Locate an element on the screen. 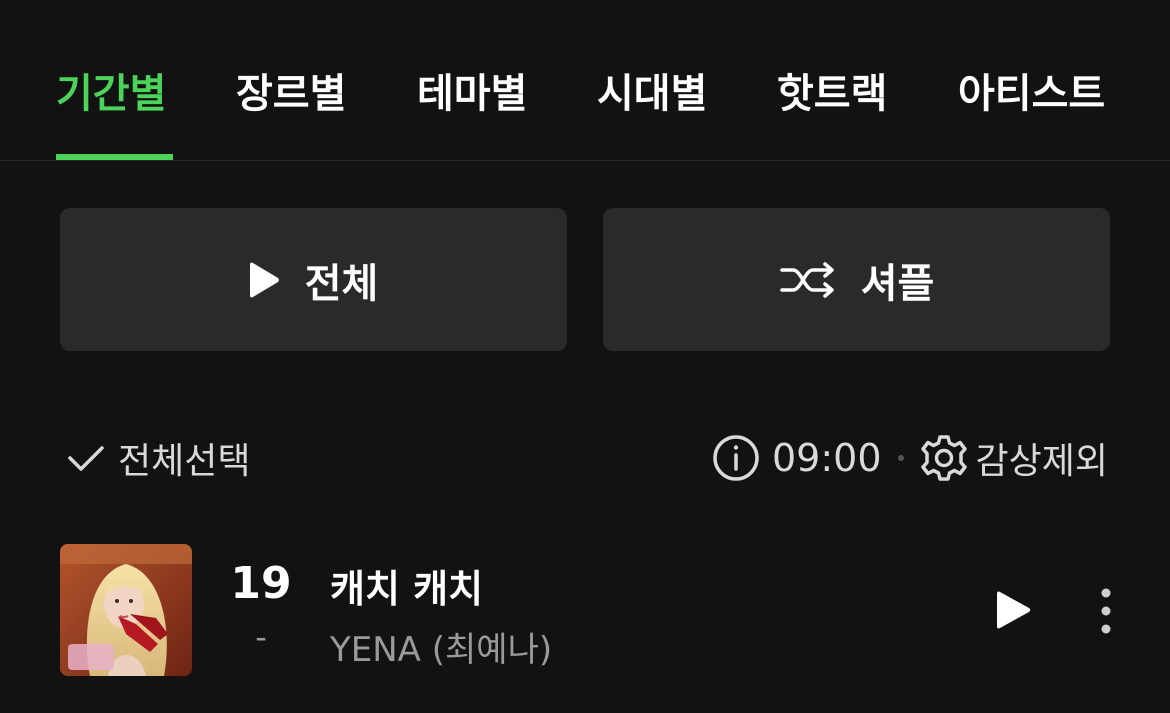 This screenshot has height=713, width=1170. check-icon is located at coordinates (86, 458).